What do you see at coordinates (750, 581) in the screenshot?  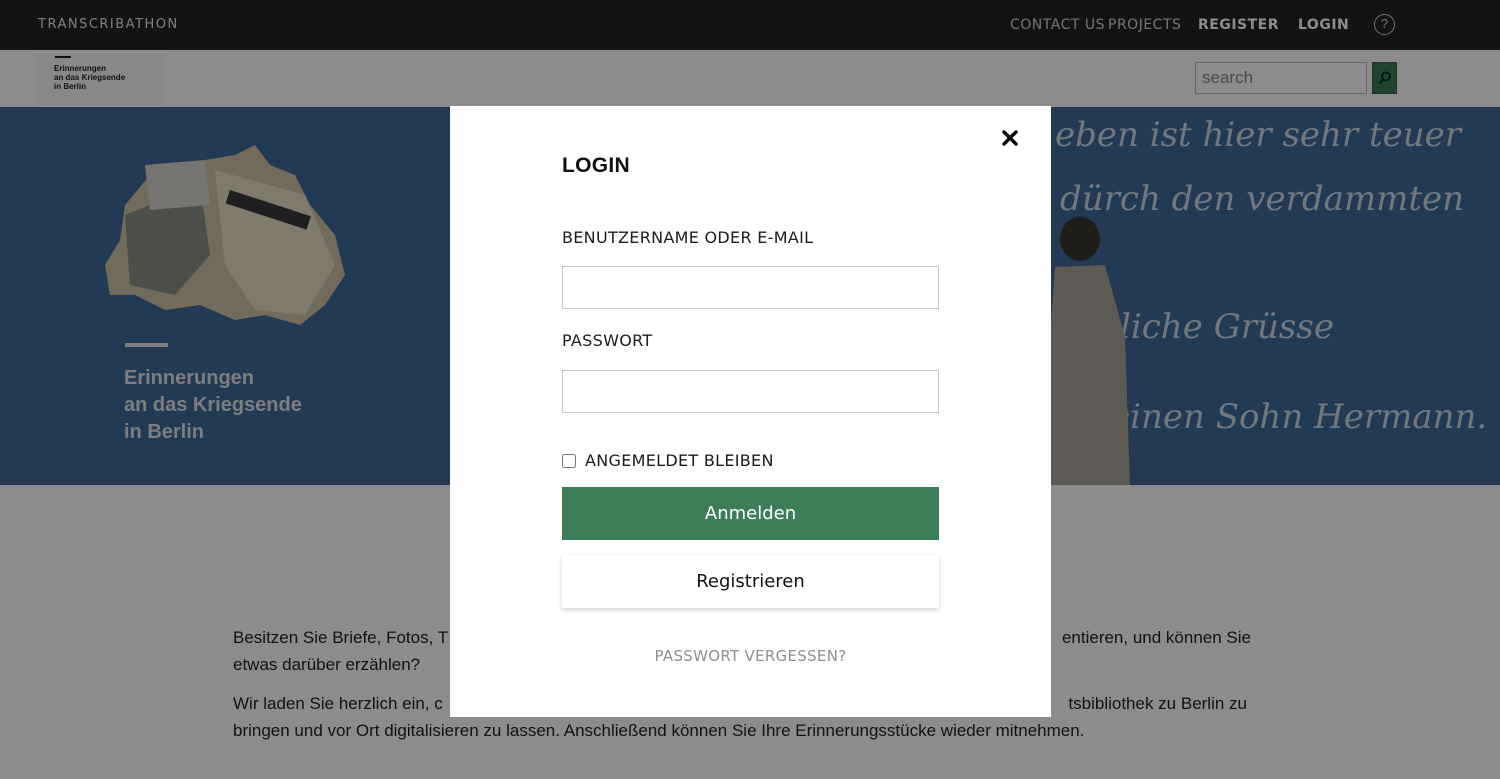 I see `register-button: Registrieren` at bounding box center [750, 581].